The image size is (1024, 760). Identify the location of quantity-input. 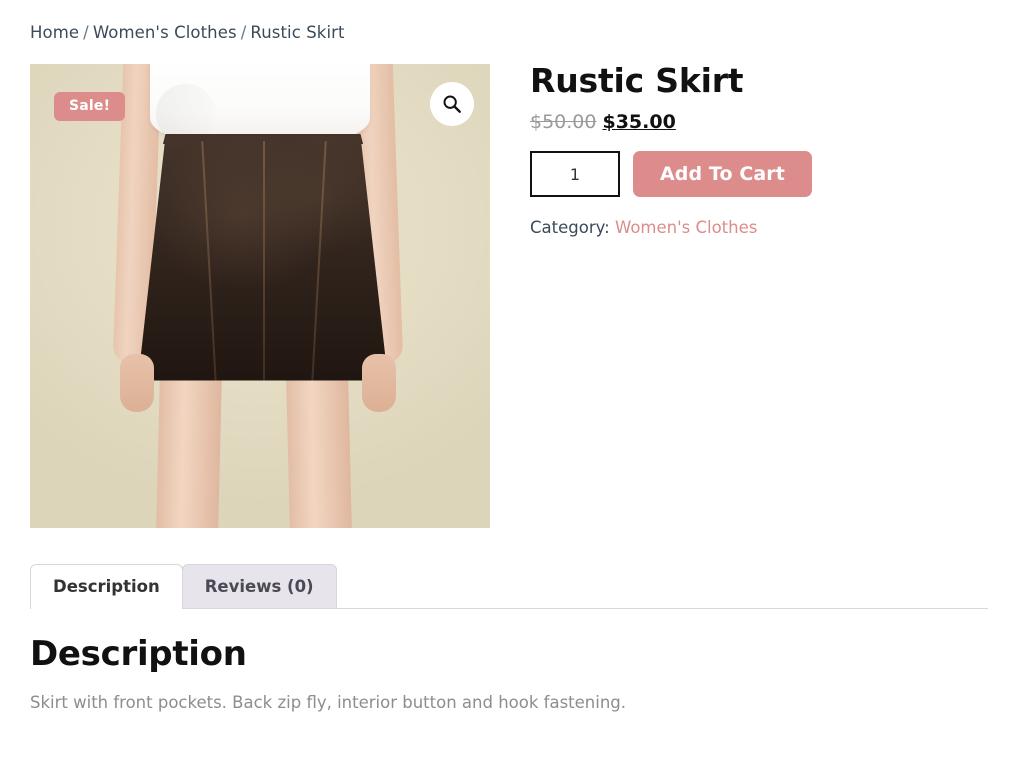
(575, 174).